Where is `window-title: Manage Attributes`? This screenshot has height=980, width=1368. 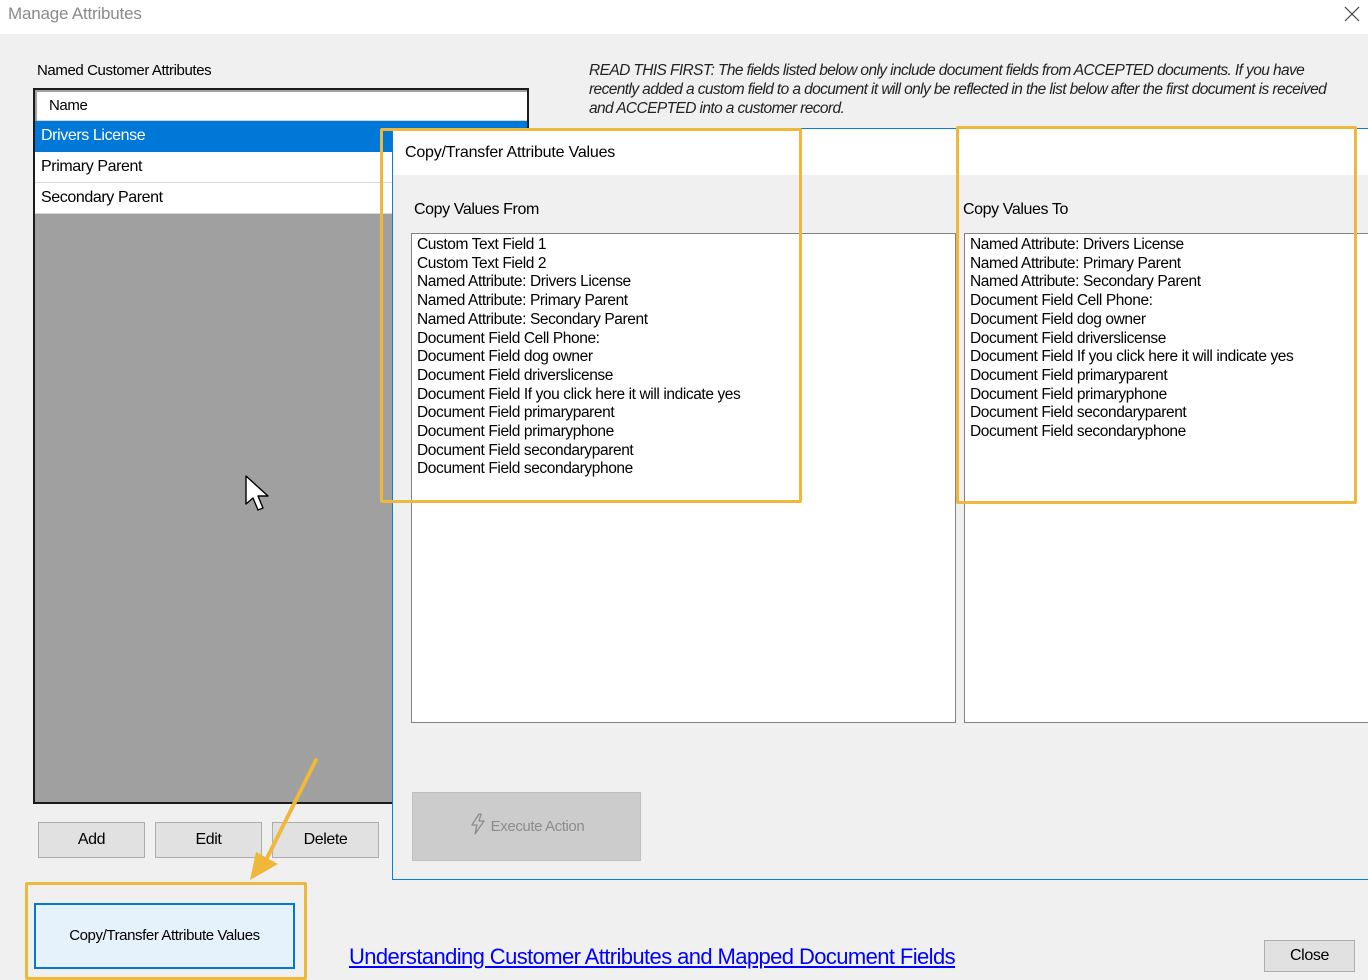
window-title: Manage Attributes is located at coordinates (75, 13).